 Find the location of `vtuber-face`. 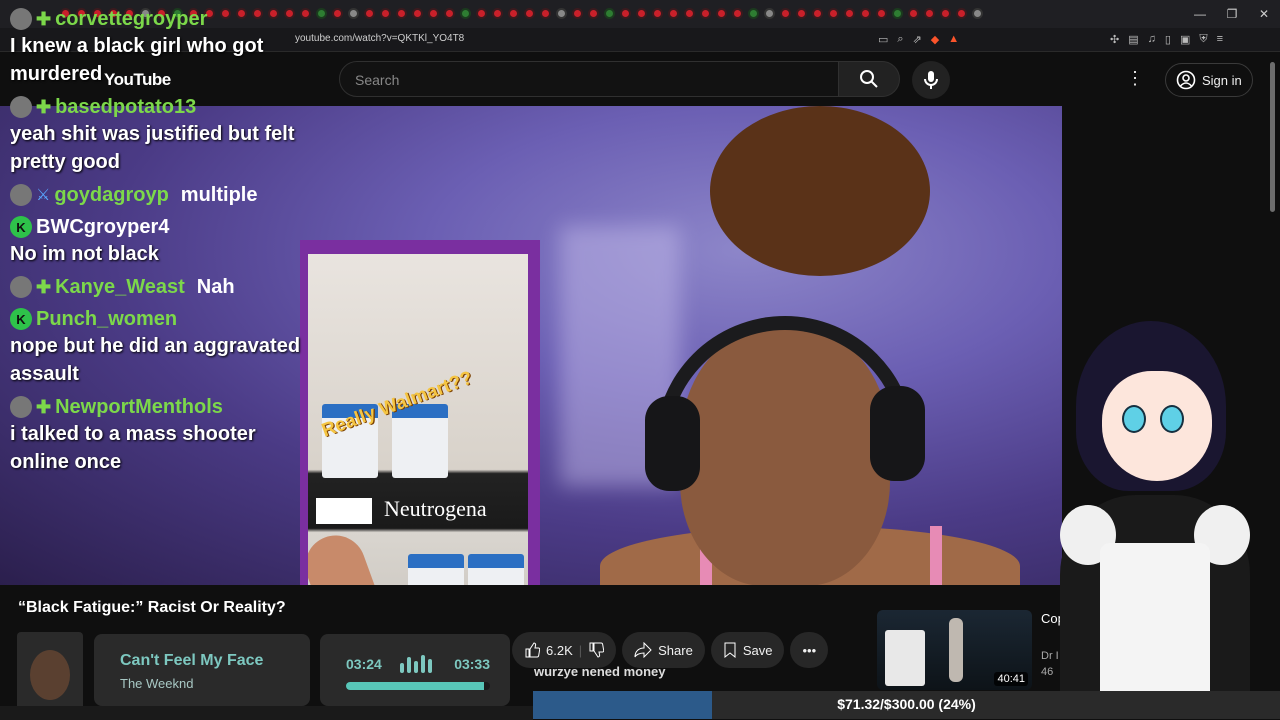

vtuber-face is located at coordinates (1157, 426).